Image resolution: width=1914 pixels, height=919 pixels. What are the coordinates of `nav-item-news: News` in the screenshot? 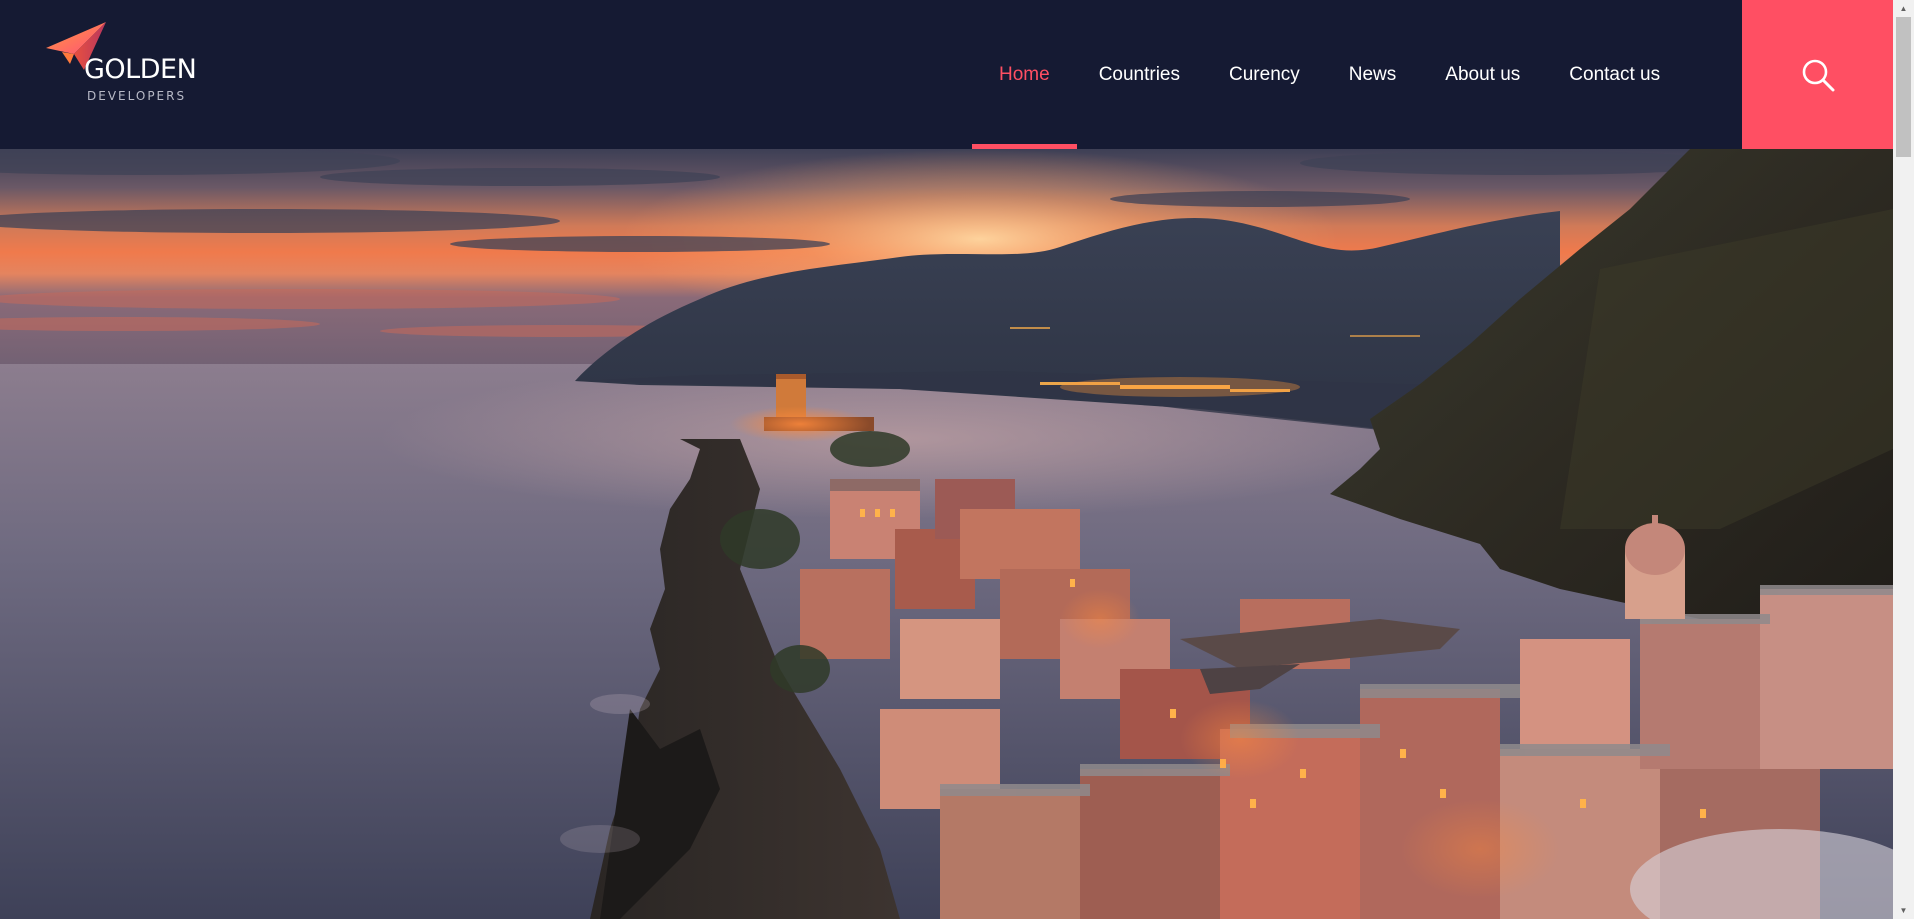 It's located at (1373, 74).